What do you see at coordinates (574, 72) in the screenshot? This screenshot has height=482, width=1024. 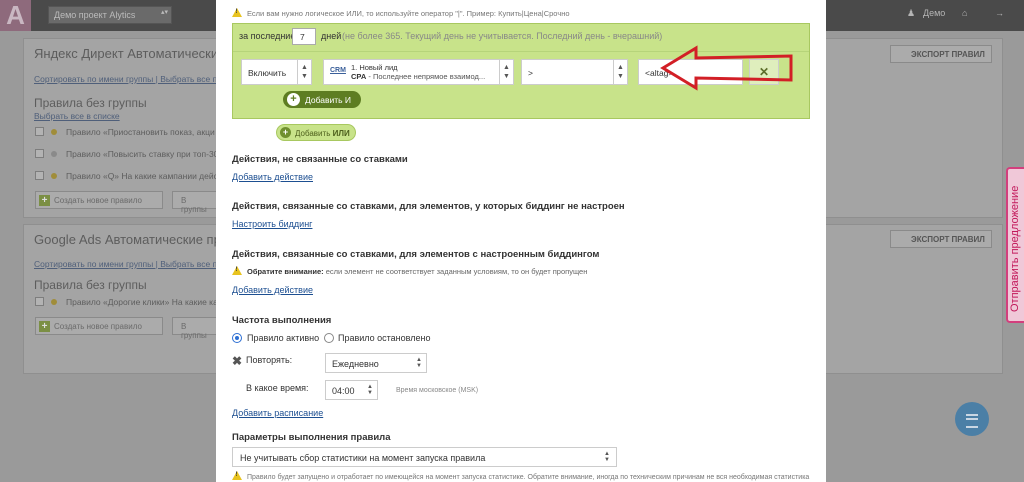 I see `operator-select: > ▲ ▼` at bounding box center [574, 72].